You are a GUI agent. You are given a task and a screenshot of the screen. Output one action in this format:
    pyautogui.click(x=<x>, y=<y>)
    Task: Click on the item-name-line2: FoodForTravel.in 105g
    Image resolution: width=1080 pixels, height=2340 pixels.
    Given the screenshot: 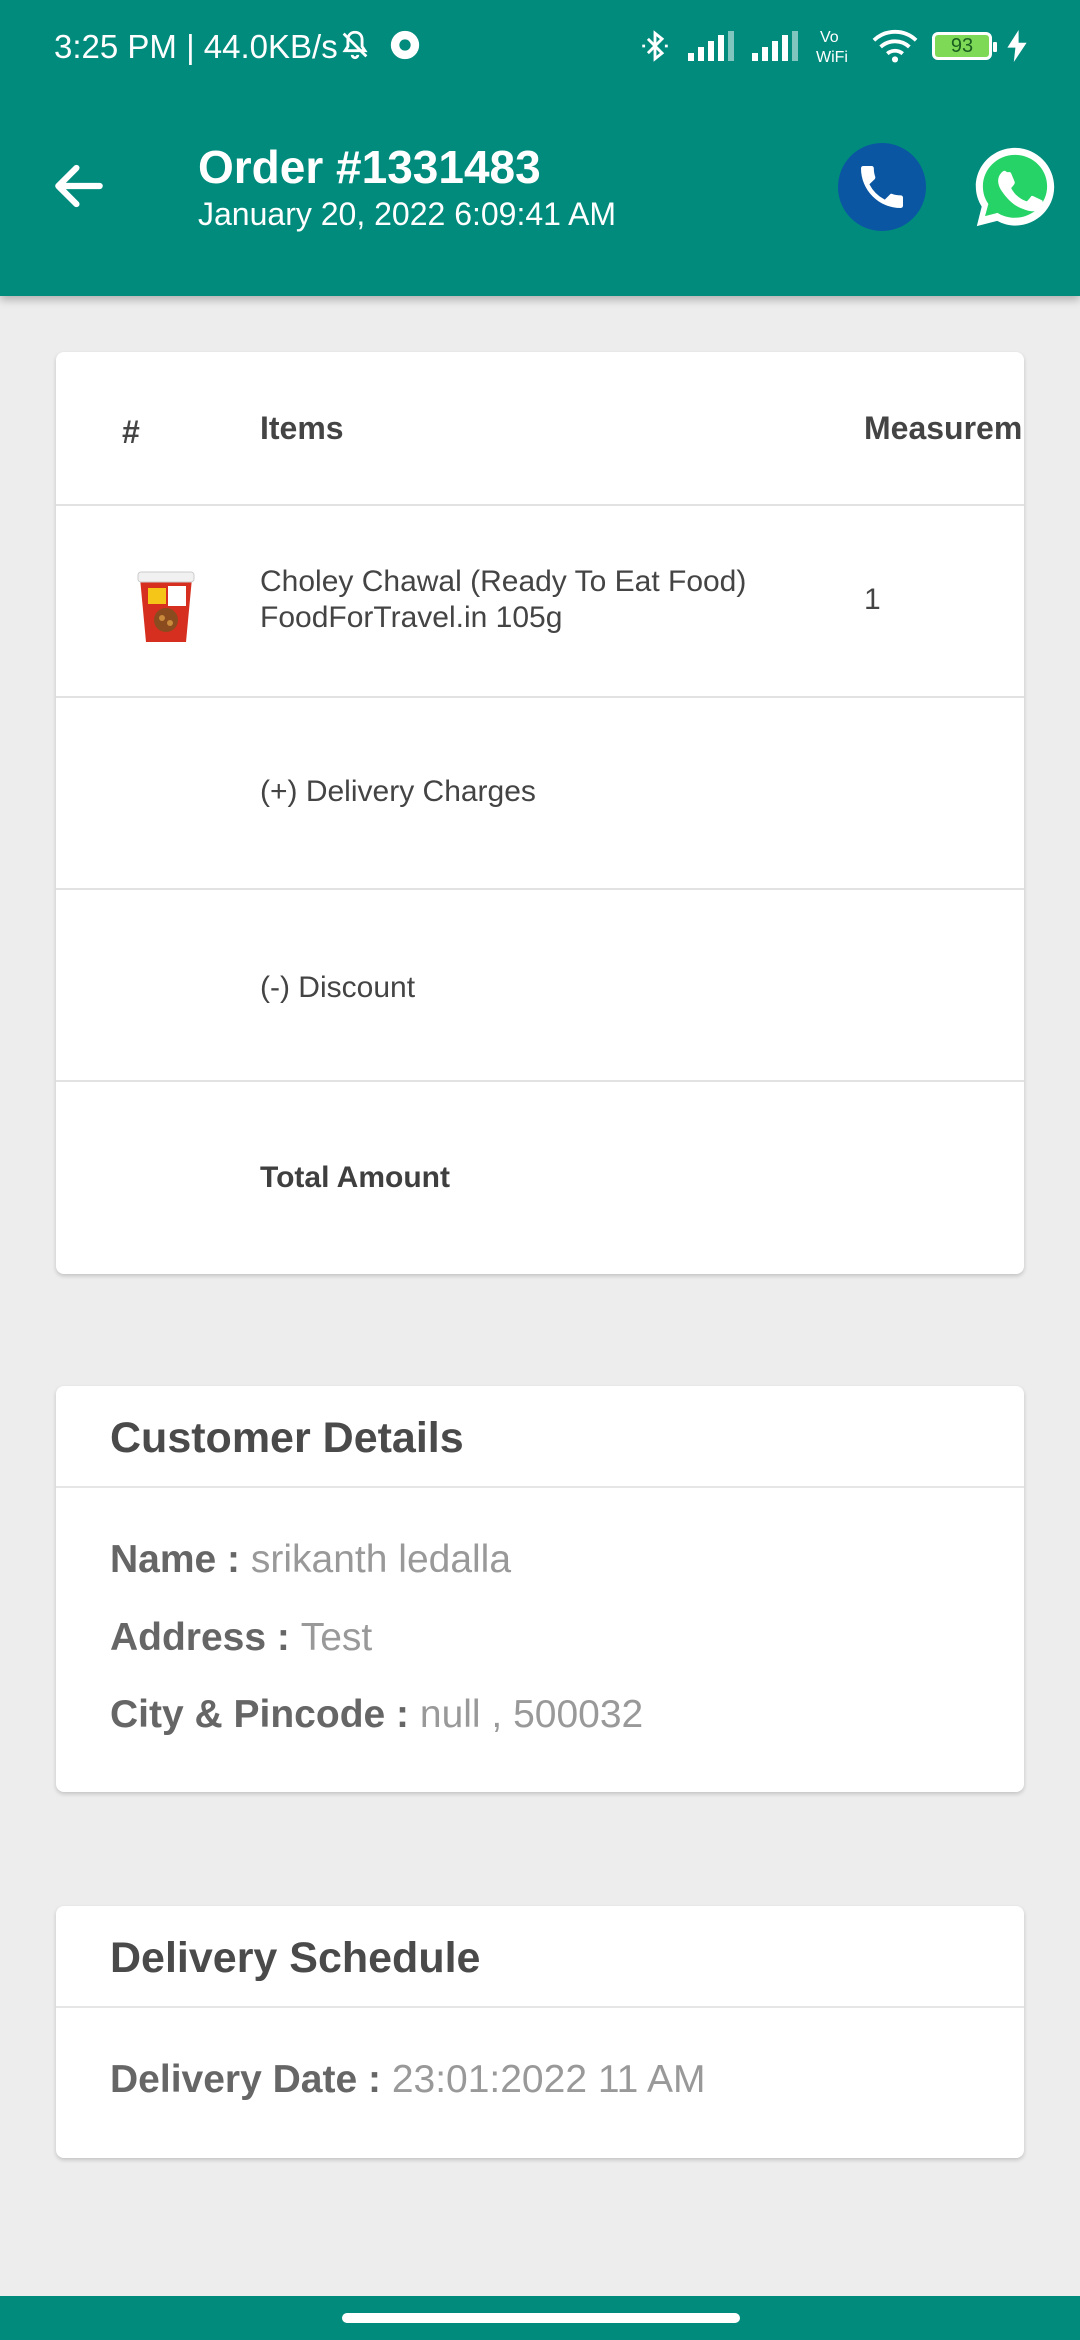 What is the action you would take?
    pyautogui.click(x=411, y=617)
    